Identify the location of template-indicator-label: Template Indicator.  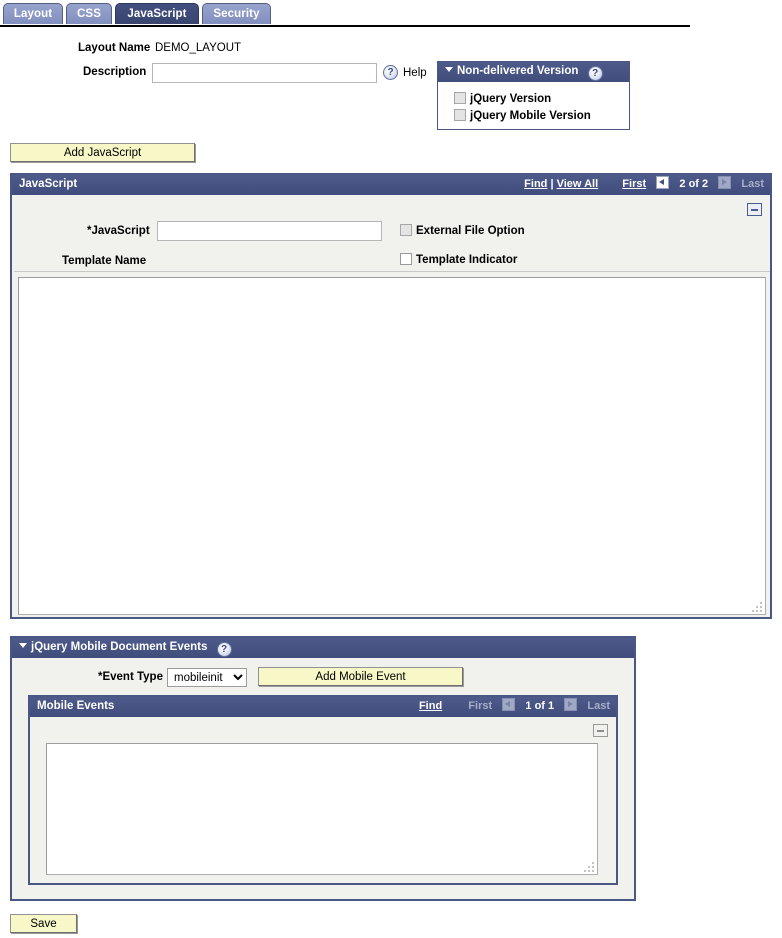
(467, 260).